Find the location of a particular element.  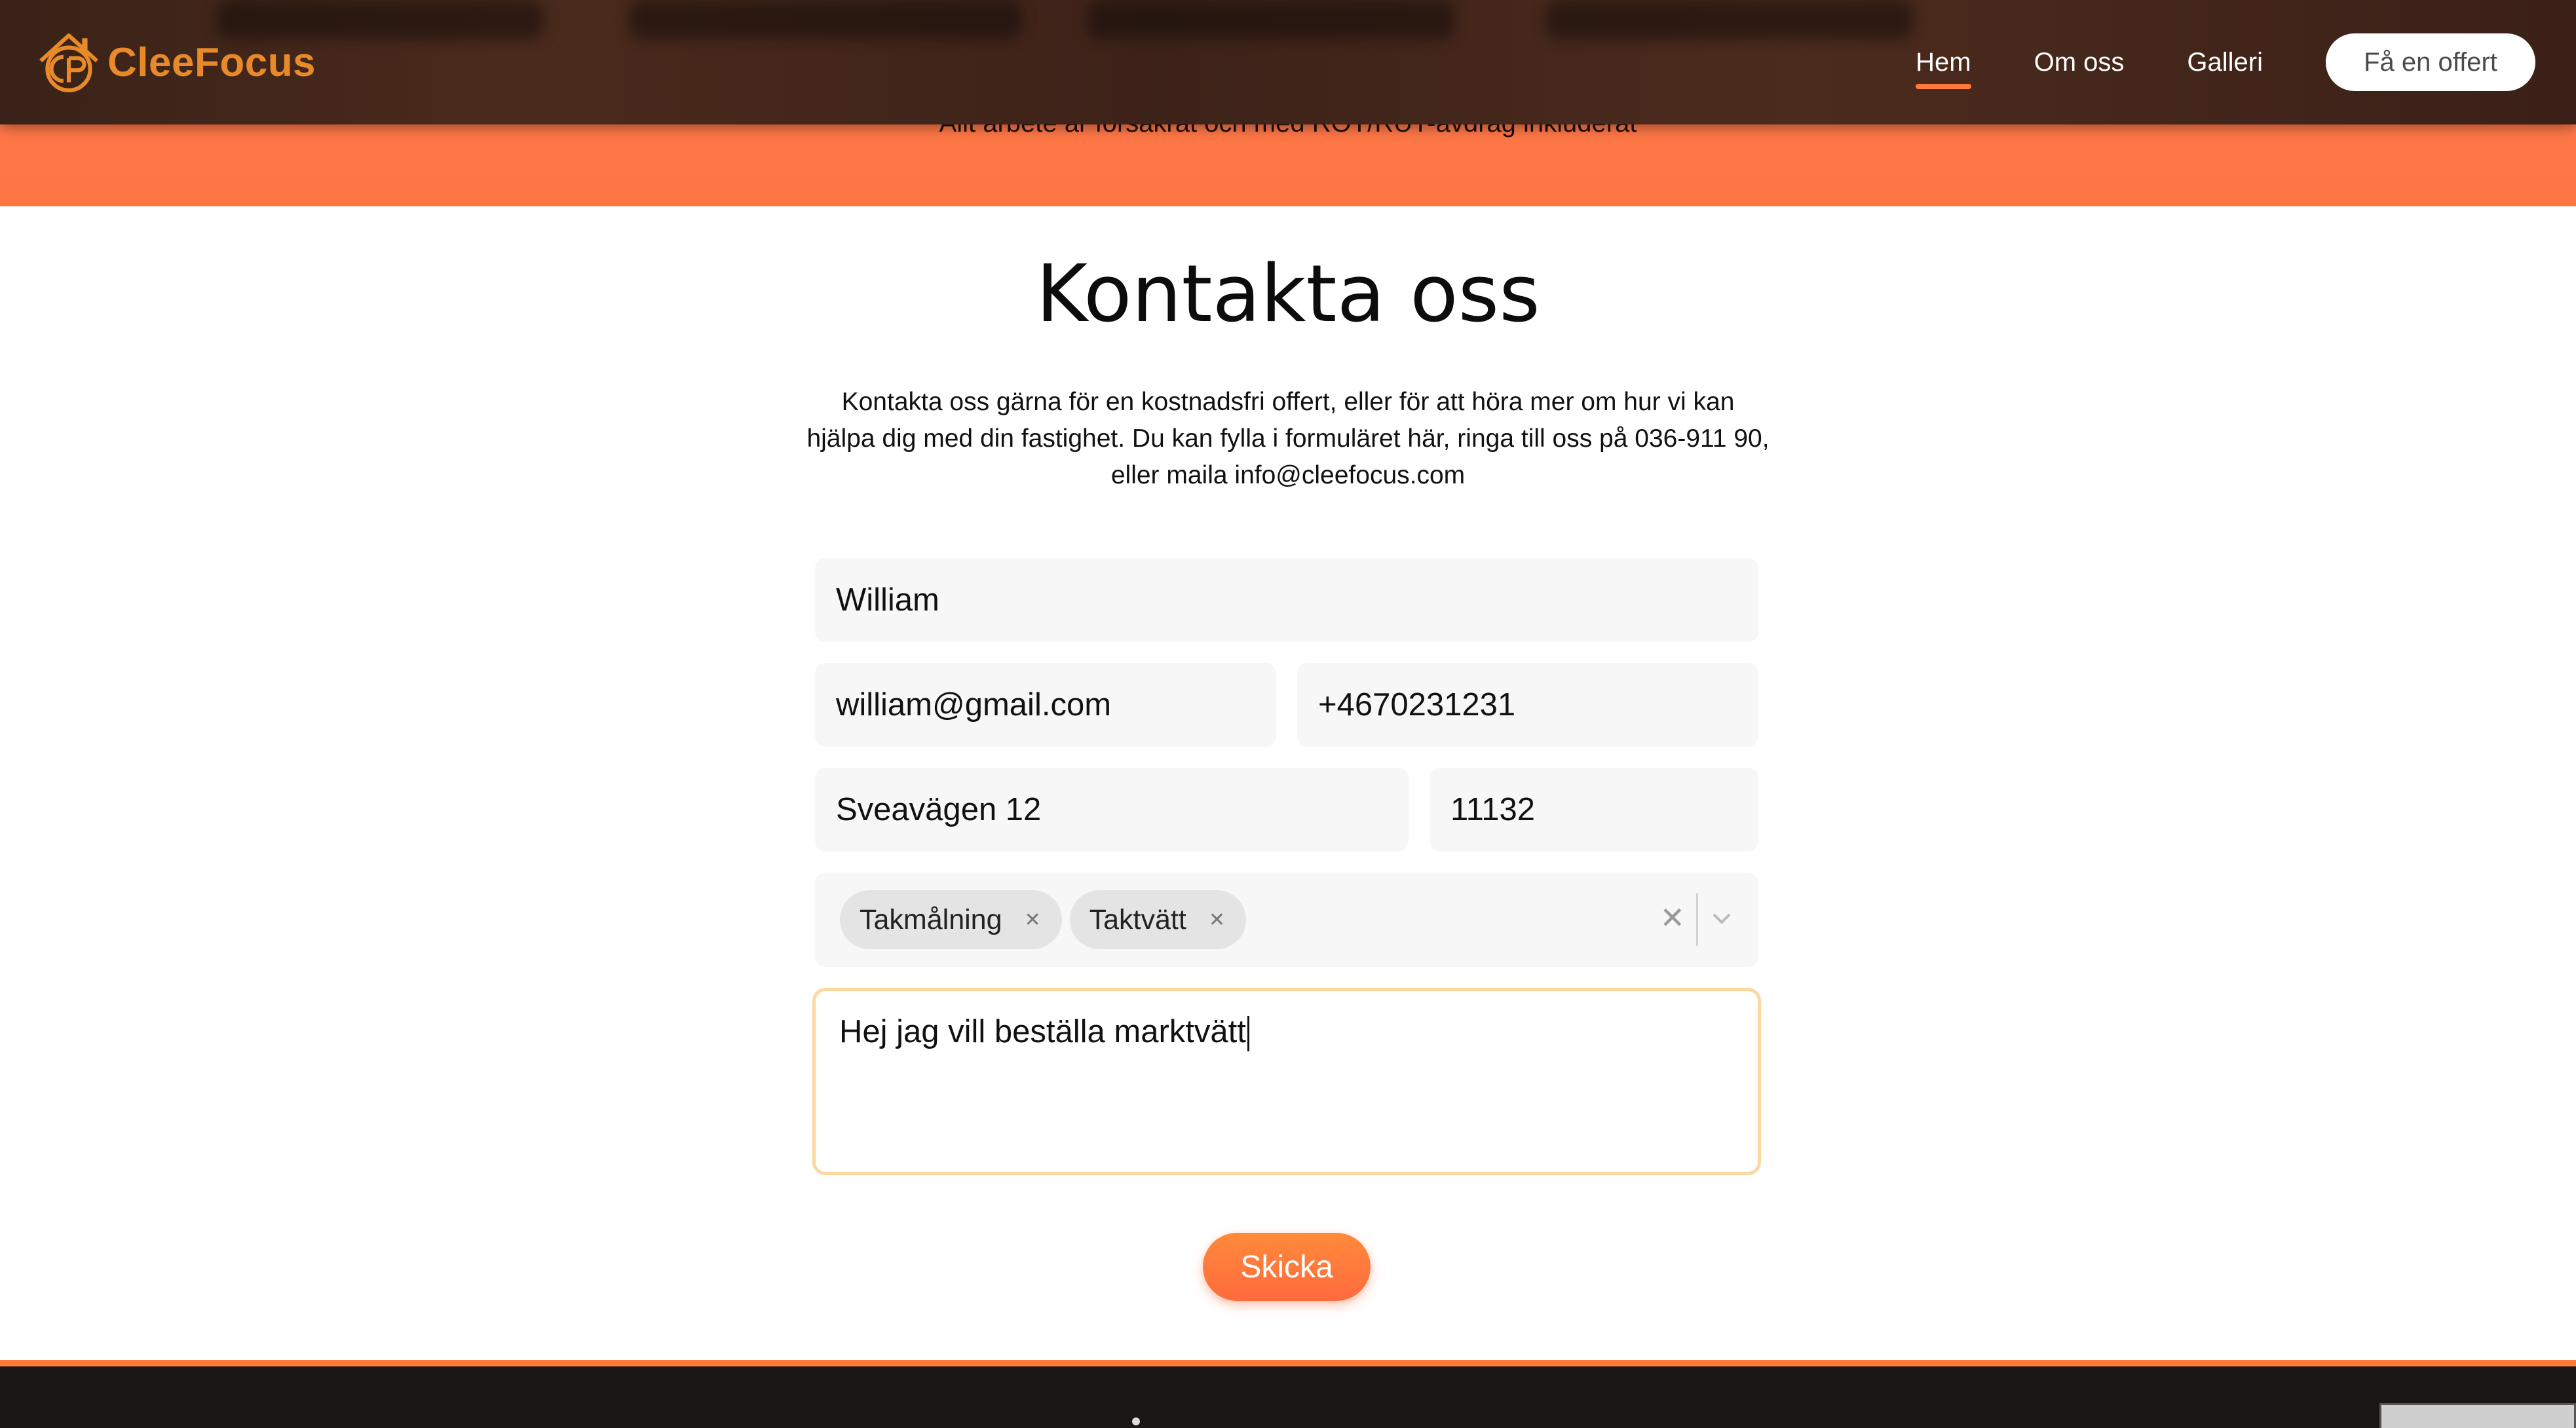

service-chip: Takmålning ✕ is located at coordinates (951, 919).